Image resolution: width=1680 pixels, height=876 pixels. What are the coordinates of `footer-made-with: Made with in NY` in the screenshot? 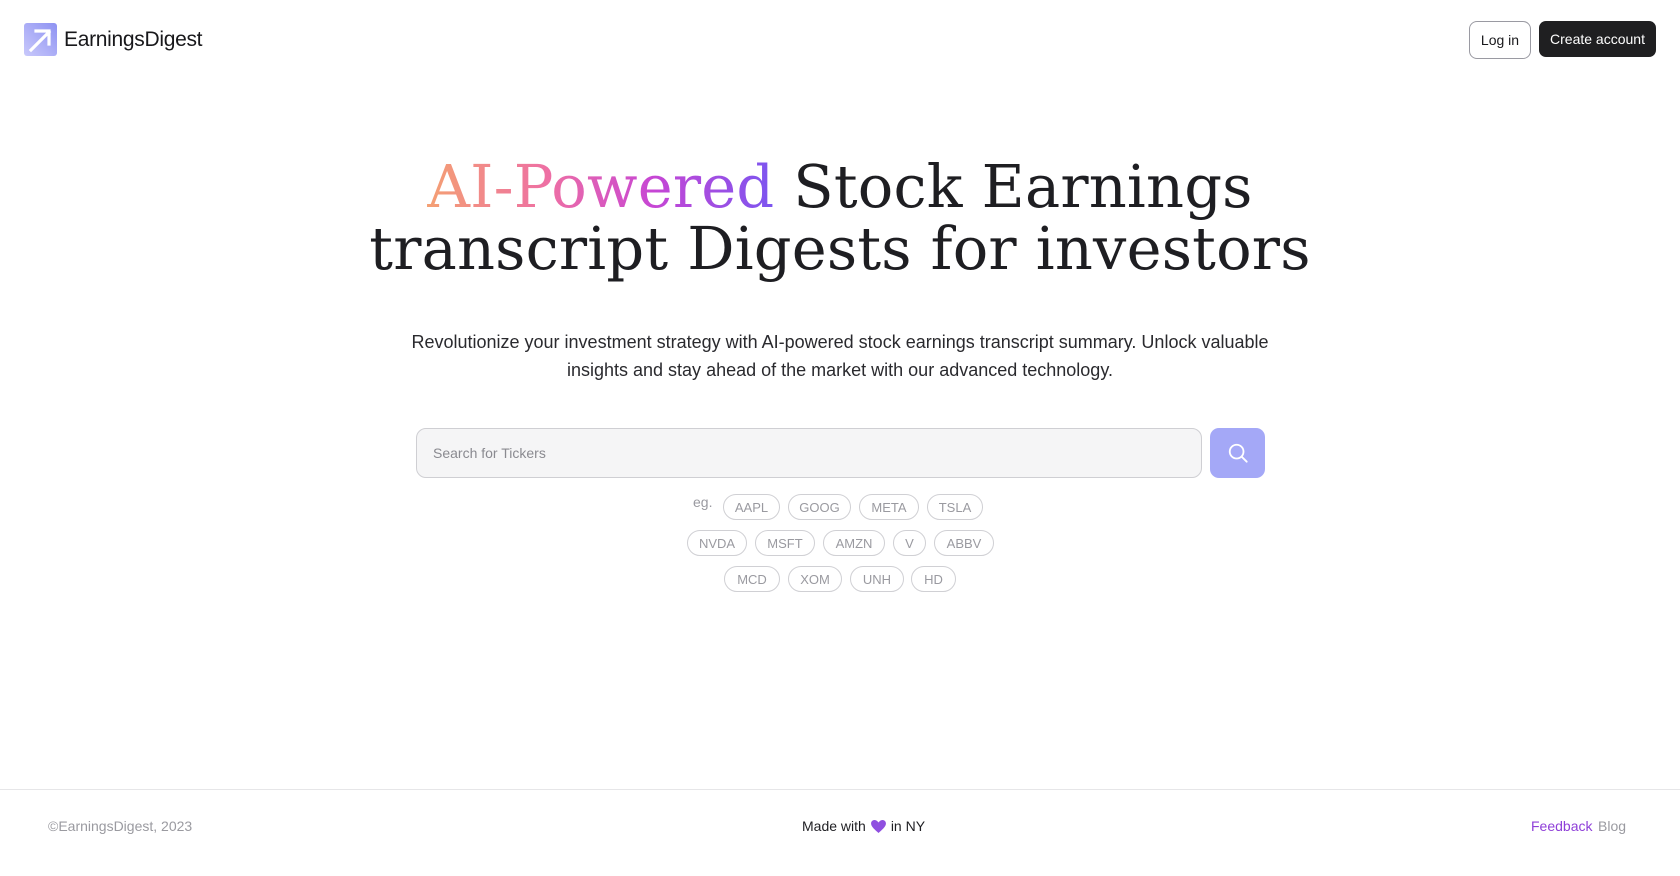 It's located at (863, 826).